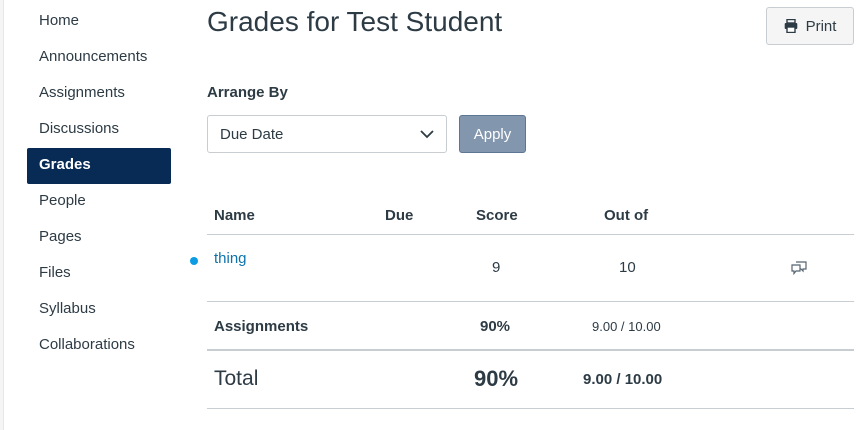 This screenshot has width=860, height=430. I want to click on arrange-by-label: Arrange By, so click(247, 92).